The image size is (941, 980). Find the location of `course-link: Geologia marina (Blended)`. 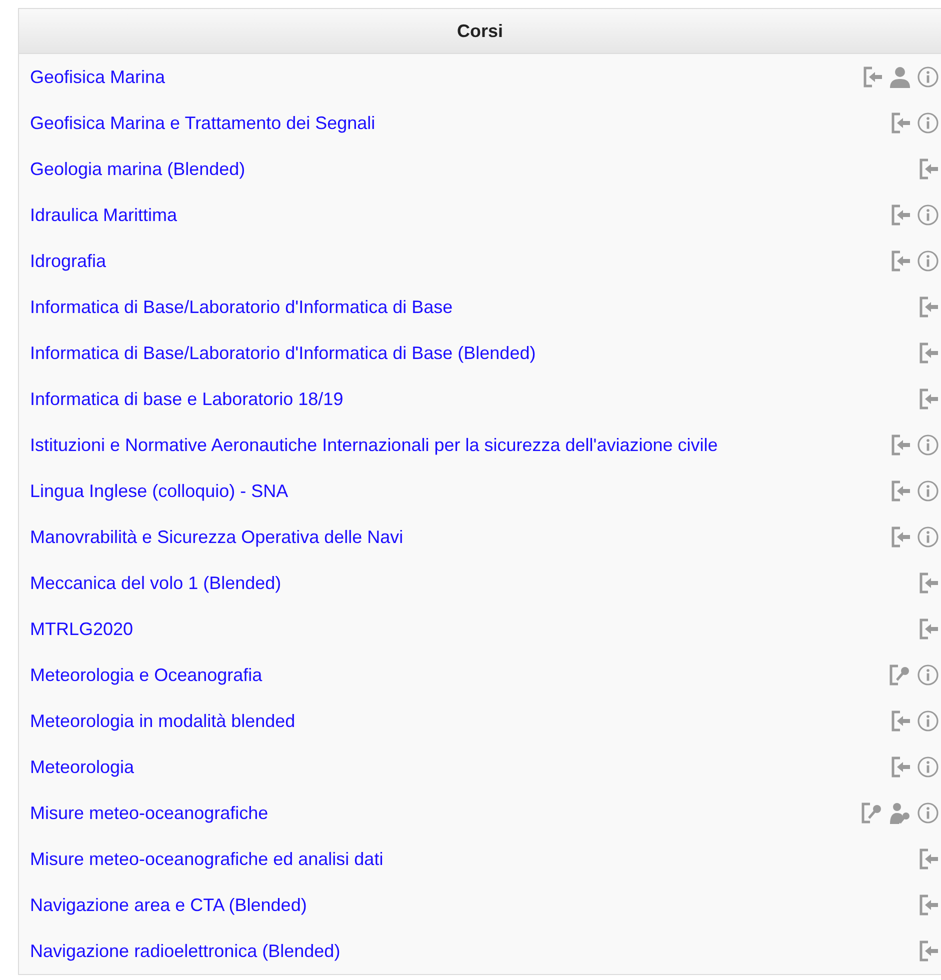

course-link: Geologia marina (Blended) is located at coordinates (138, 169).